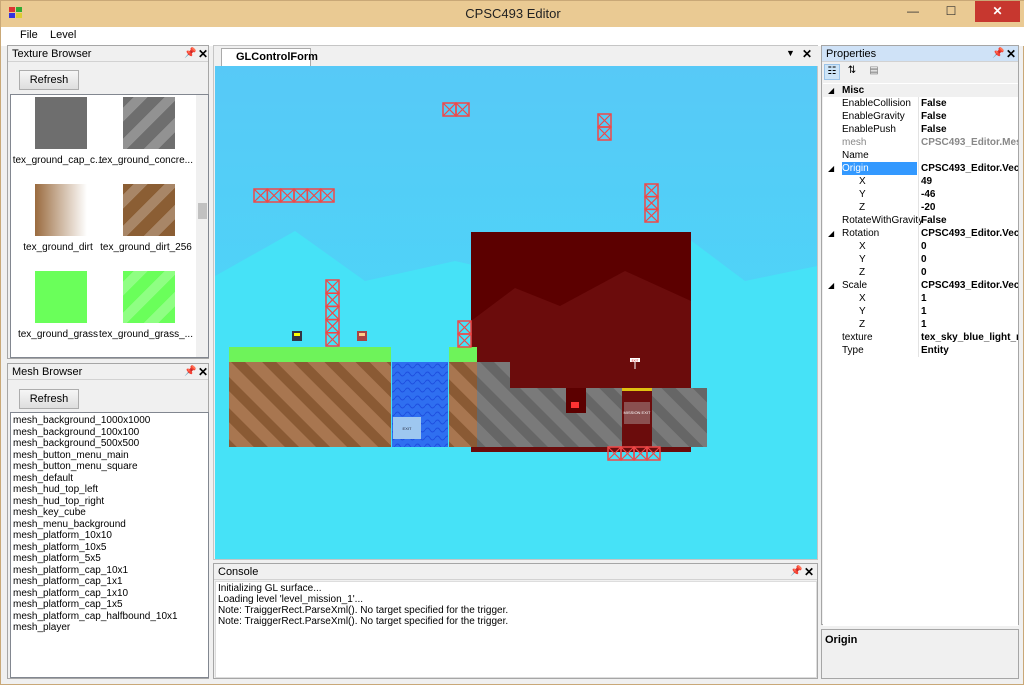 The width and height of the screenshot is (1024, 685). What do you see at coordinates (920, 103) in the screenshot?
I see `property-row: EnableCollision False` at bounding box center [920, 103].